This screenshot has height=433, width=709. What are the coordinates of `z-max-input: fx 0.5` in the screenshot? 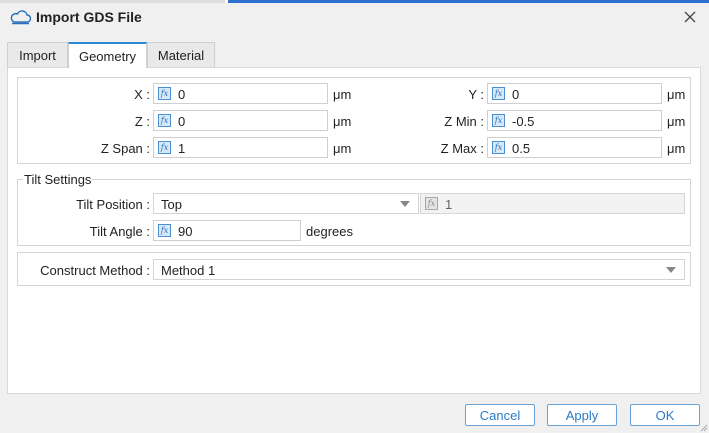 It's located at (574, 147).